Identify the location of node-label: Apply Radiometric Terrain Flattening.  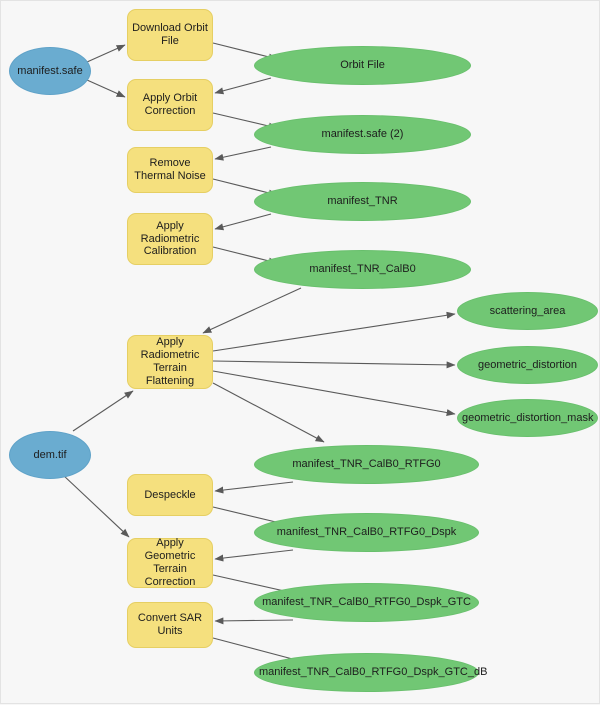
(170, 361).